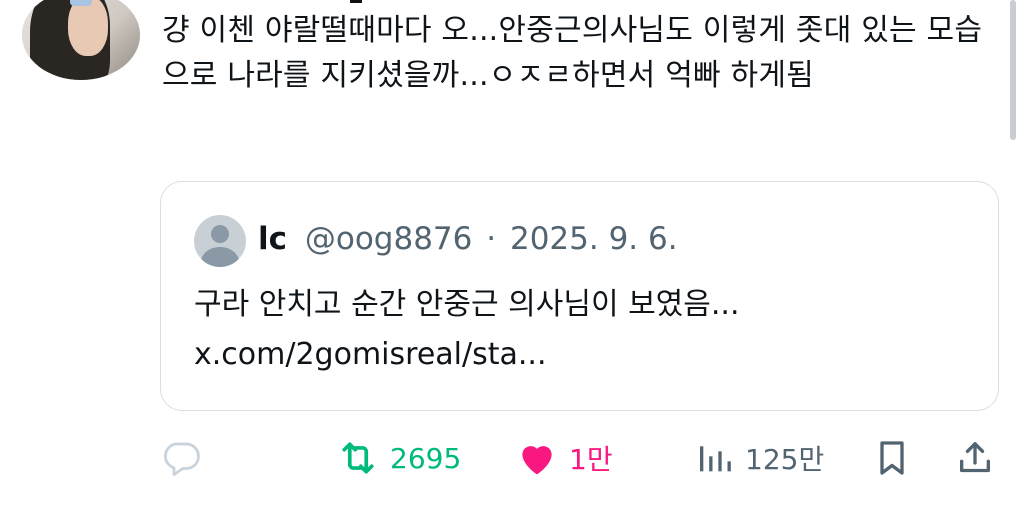  Describe the element at coordinates (591, 459) in the screenshot. I see `like-count: 1만` at that location.